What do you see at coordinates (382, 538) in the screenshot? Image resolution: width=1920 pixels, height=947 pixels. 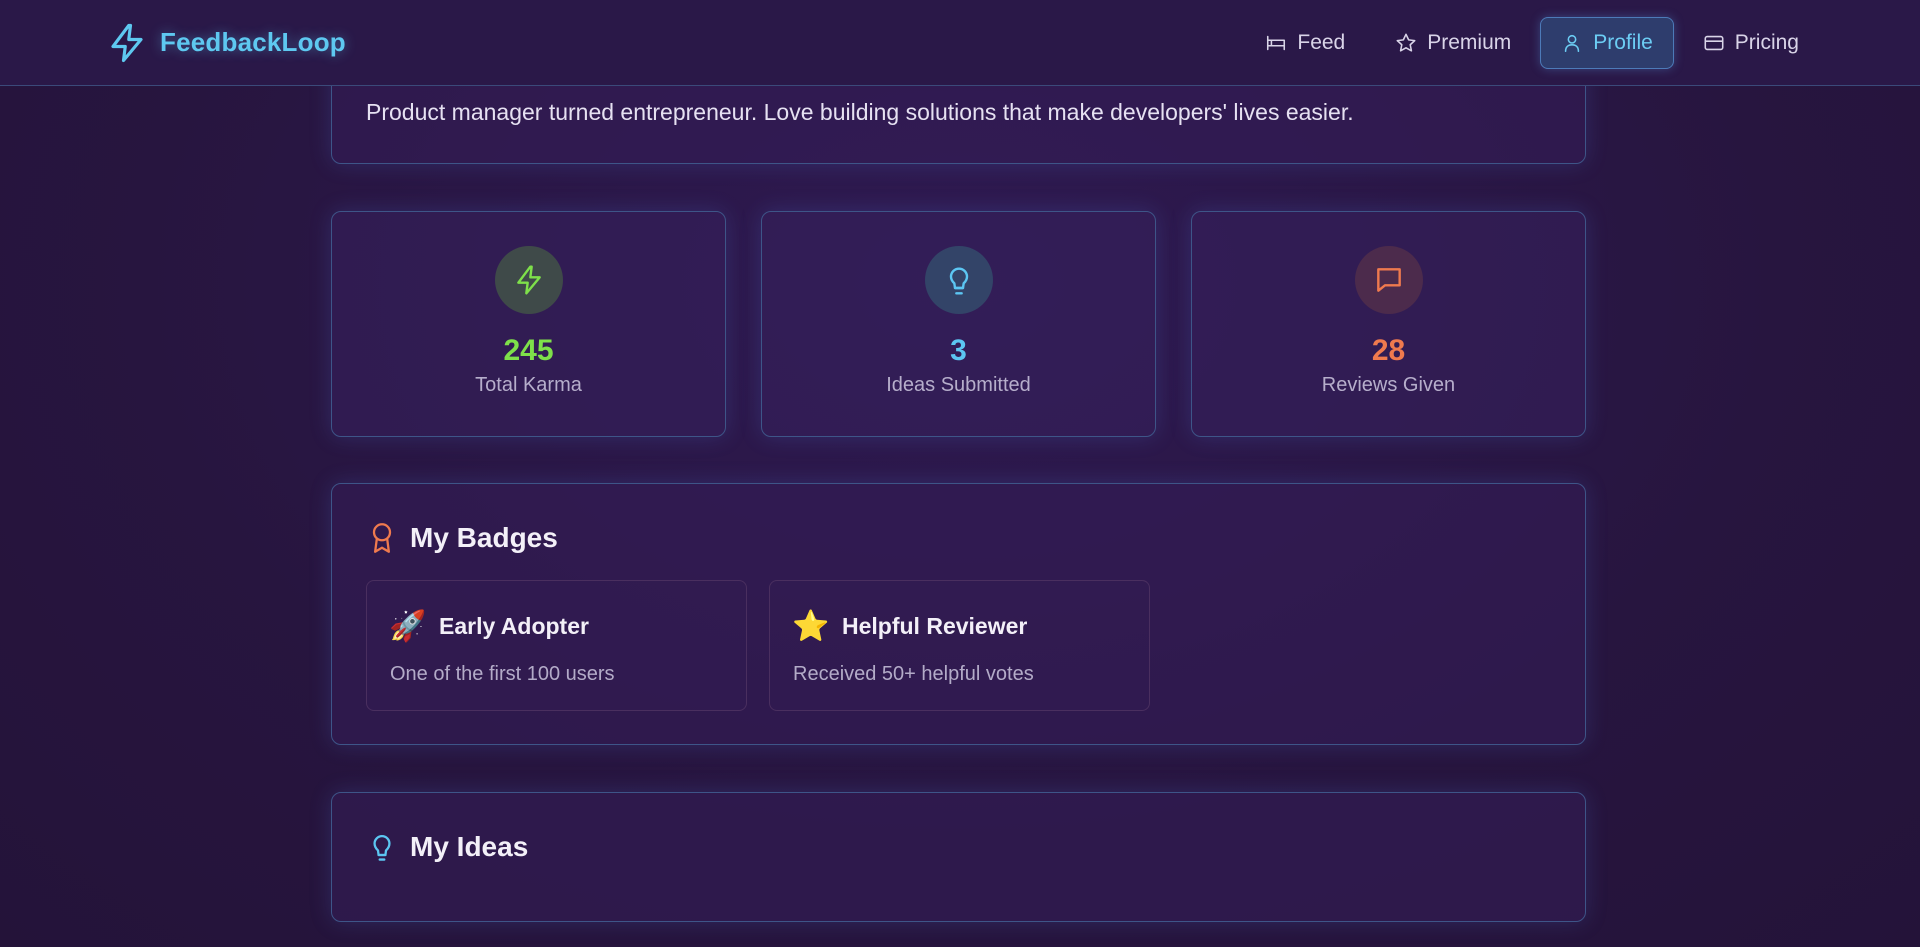 I see `award-icon` at bounding box center [382, 538].